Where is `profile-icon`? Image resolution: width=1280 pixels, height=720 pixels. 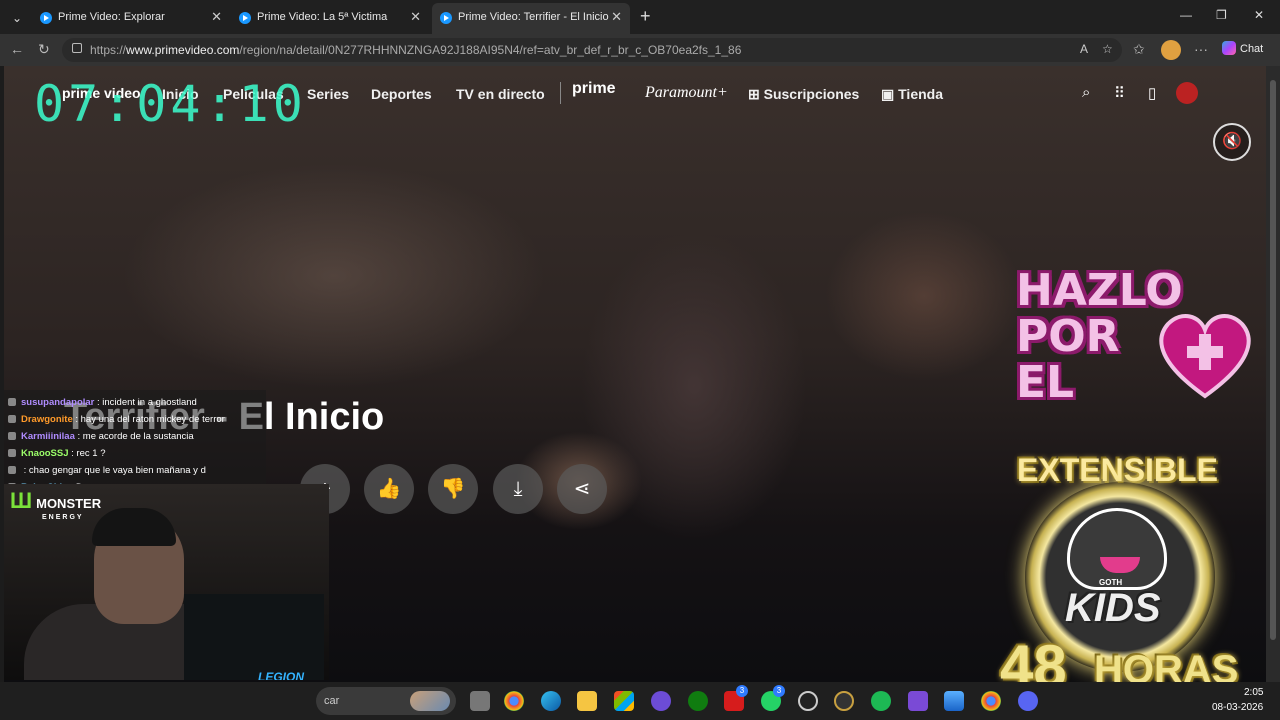
profile-icon is located at coordinates (1171, 50).